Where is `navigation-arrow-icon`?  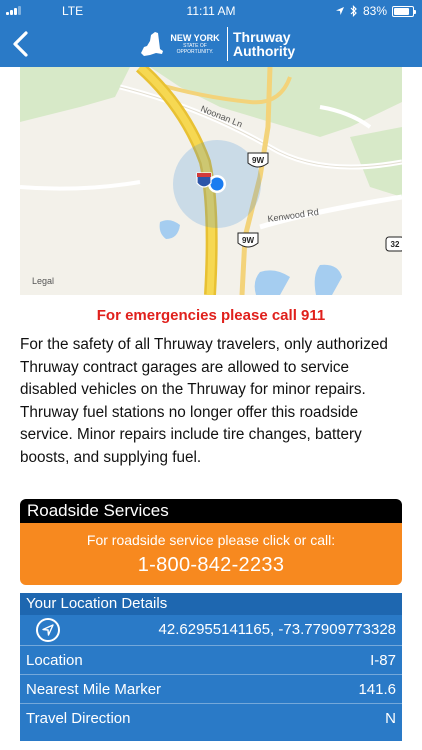
navigation-arrow-icon is located at coordinates (48, 630).